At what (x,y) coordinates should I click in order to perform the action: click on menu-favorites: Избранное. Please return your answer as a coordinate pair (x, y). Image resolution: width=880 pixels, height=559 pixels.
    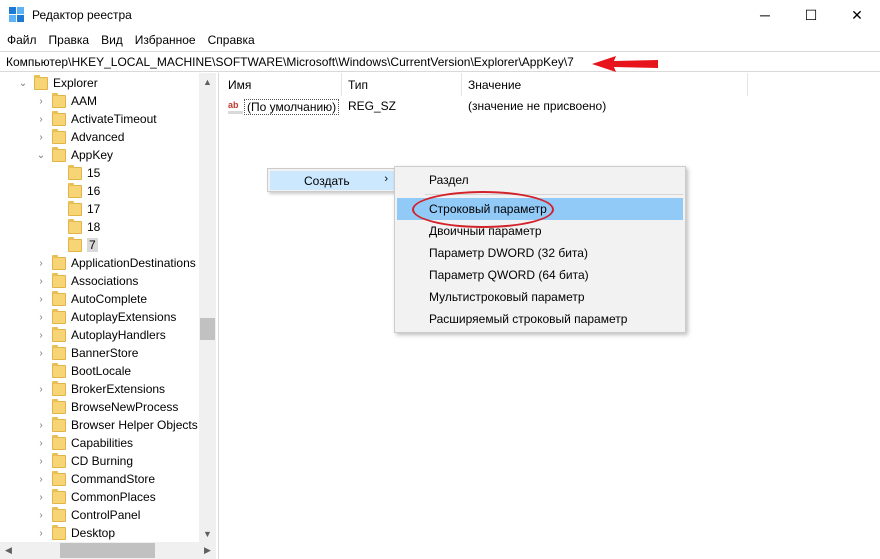
    Looking at the image, I should click on (165, 40).